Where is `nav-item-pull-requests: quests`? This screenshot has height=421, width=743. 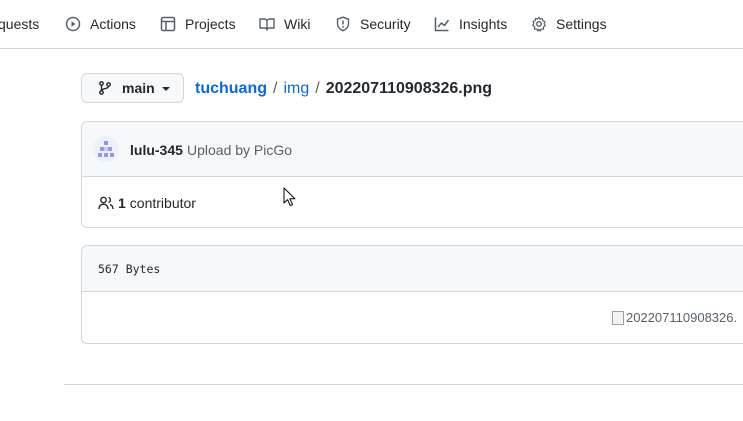 nav-item-pull-requests: quests is located at coordinates (19, 24).